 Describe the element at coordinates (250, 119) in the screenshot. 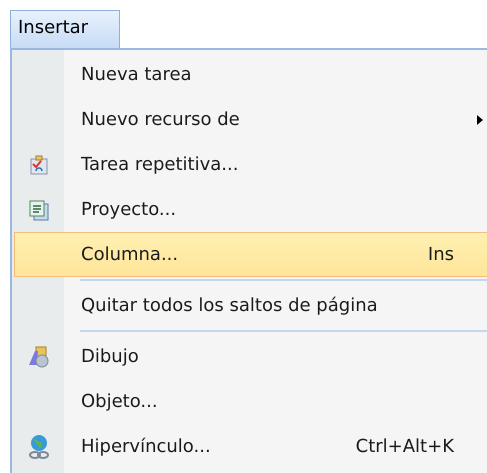

I see `menu-item: Nuevo recurso de` at that location.